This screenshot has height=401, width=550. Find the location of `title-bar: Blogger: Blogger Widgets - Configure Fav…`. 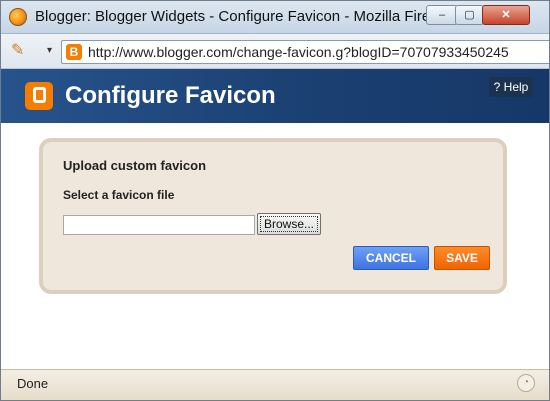

title-bar: Blogger: Blogger Widgets - Configure Fav… is located at coordinates (275, 17).